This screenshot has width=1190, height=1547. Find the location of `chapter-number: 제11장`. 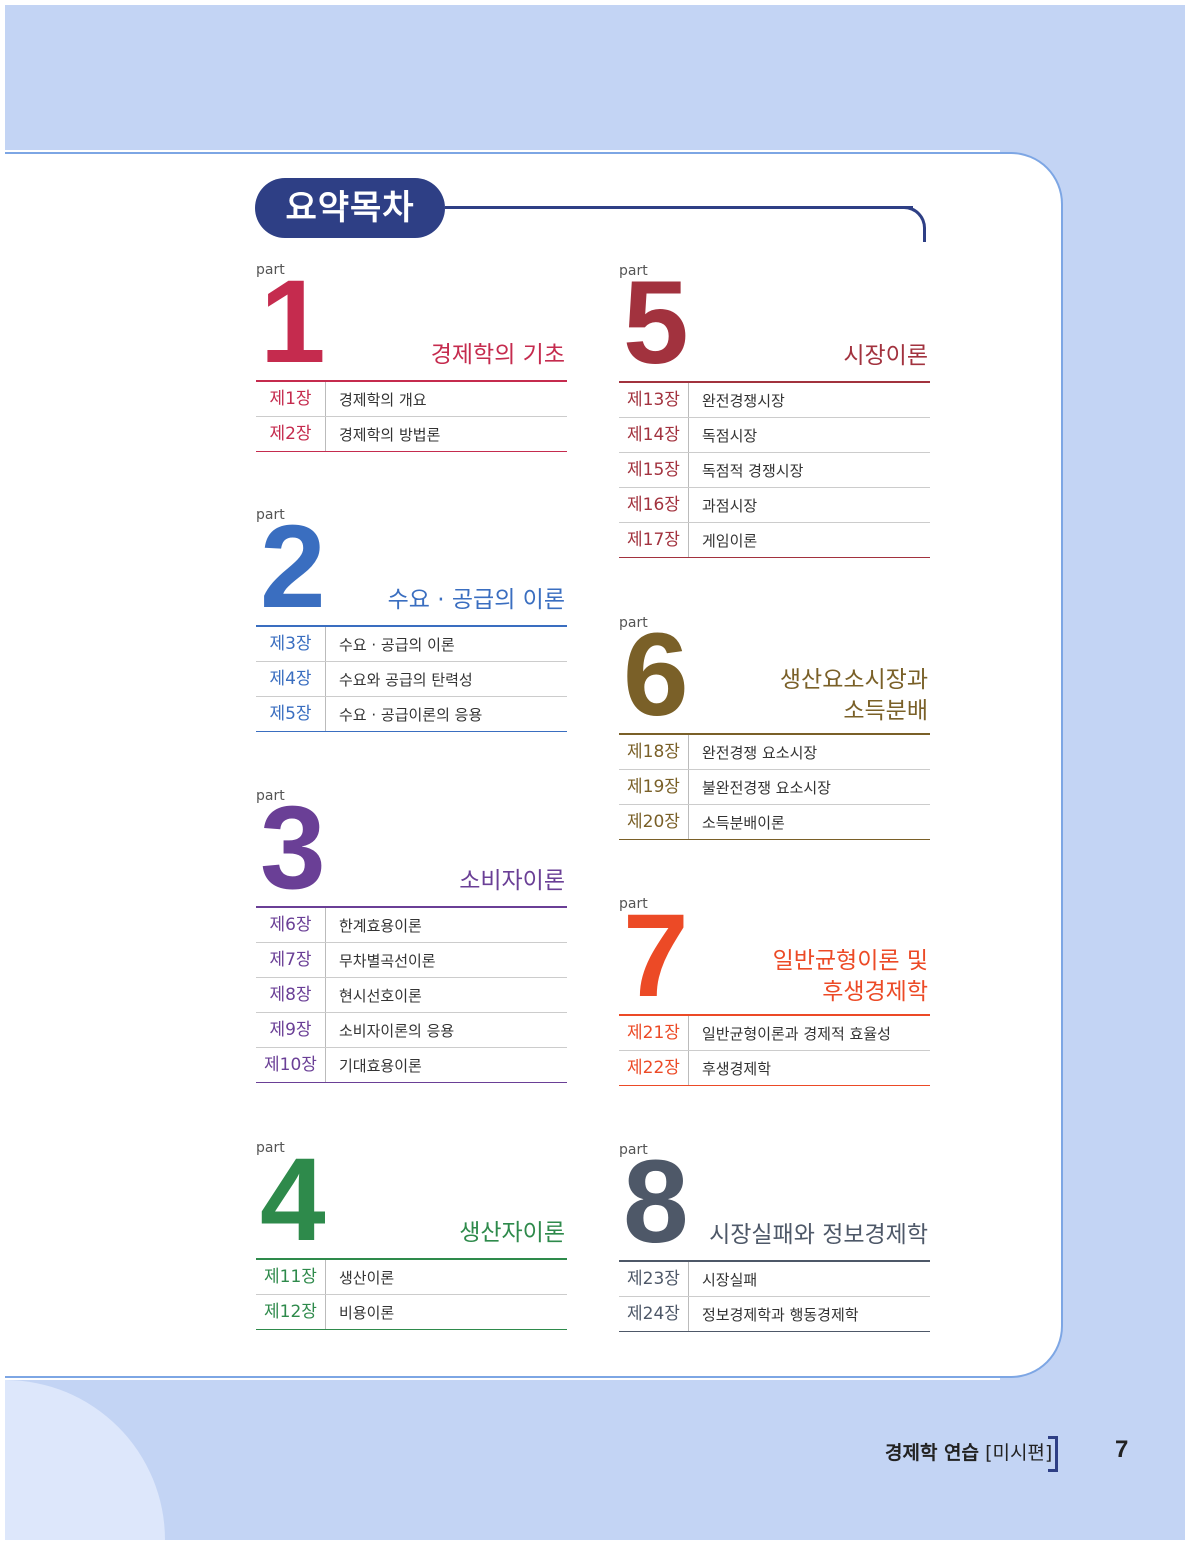

chapter-number: 제11장 is located at coordinates (291, 1277).